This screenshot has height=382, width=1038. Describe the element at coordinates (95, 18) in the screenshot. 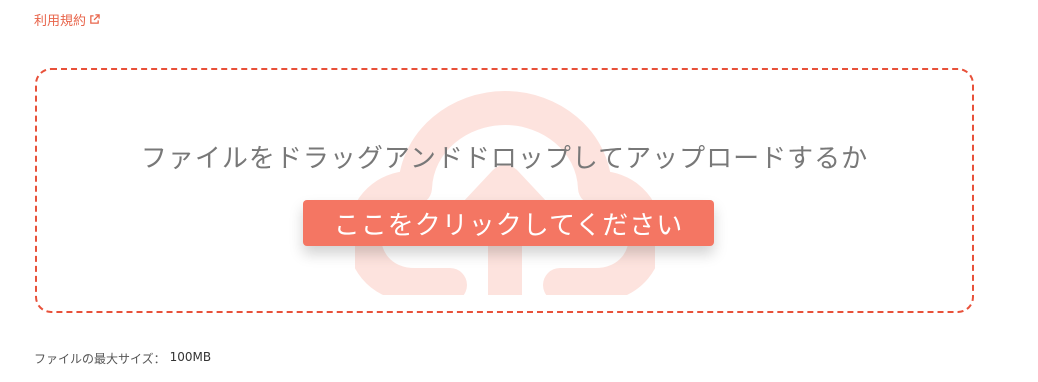

I see `external-link-icon` at that location.